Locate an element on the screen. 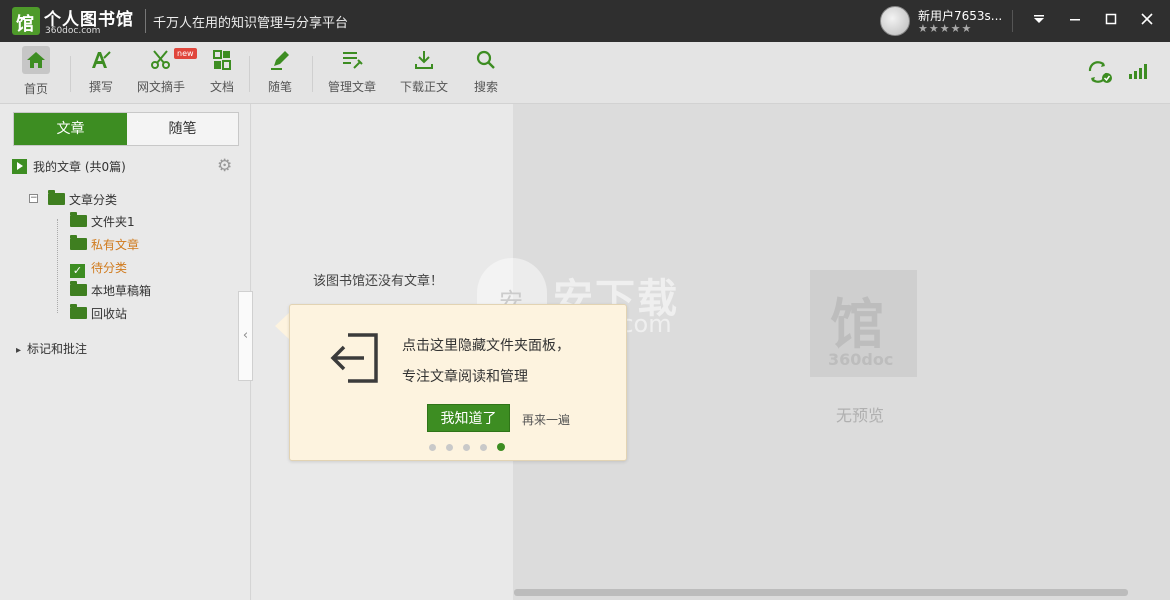 This screenshot has width=1170, height=600. tree-item-drafts: 本地草稿箱 is located at coordinates (111, 290).